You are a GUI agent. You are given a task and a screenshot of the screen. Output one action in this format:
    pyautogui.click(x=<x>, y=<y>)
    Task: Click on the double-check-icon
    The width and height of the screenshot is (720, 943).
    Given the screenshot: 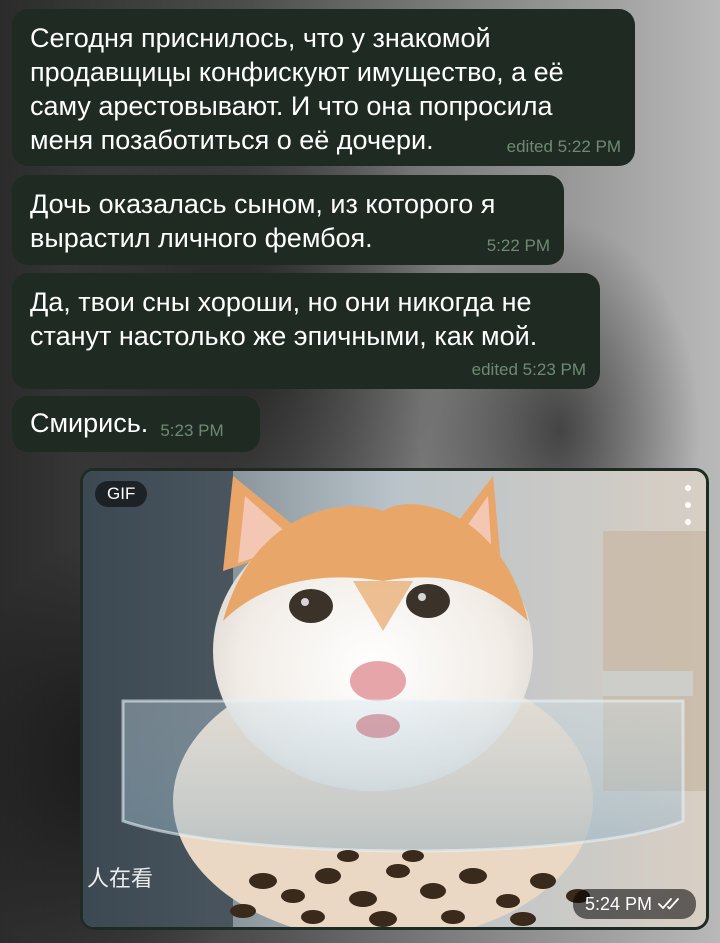 What is the action you would take?
    pyautogui.click(x=668, y=904)
    